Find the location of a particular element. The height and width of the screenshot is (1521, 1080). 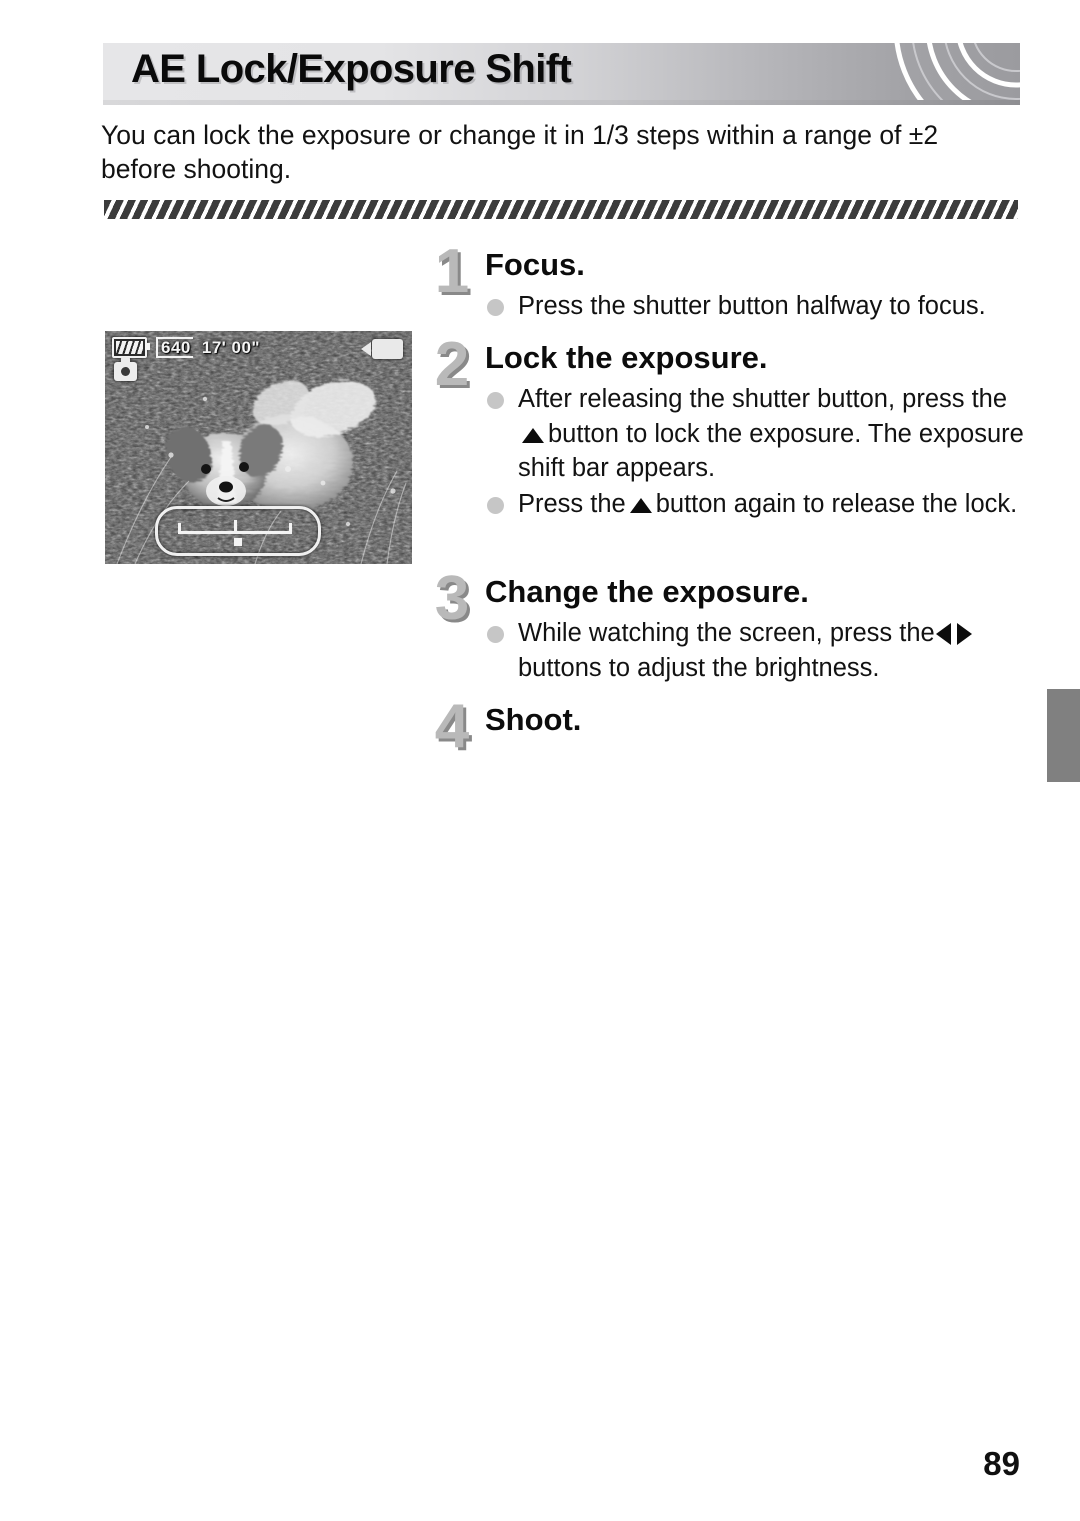

exposure-shift-scale is located at coordinates (235, 527).